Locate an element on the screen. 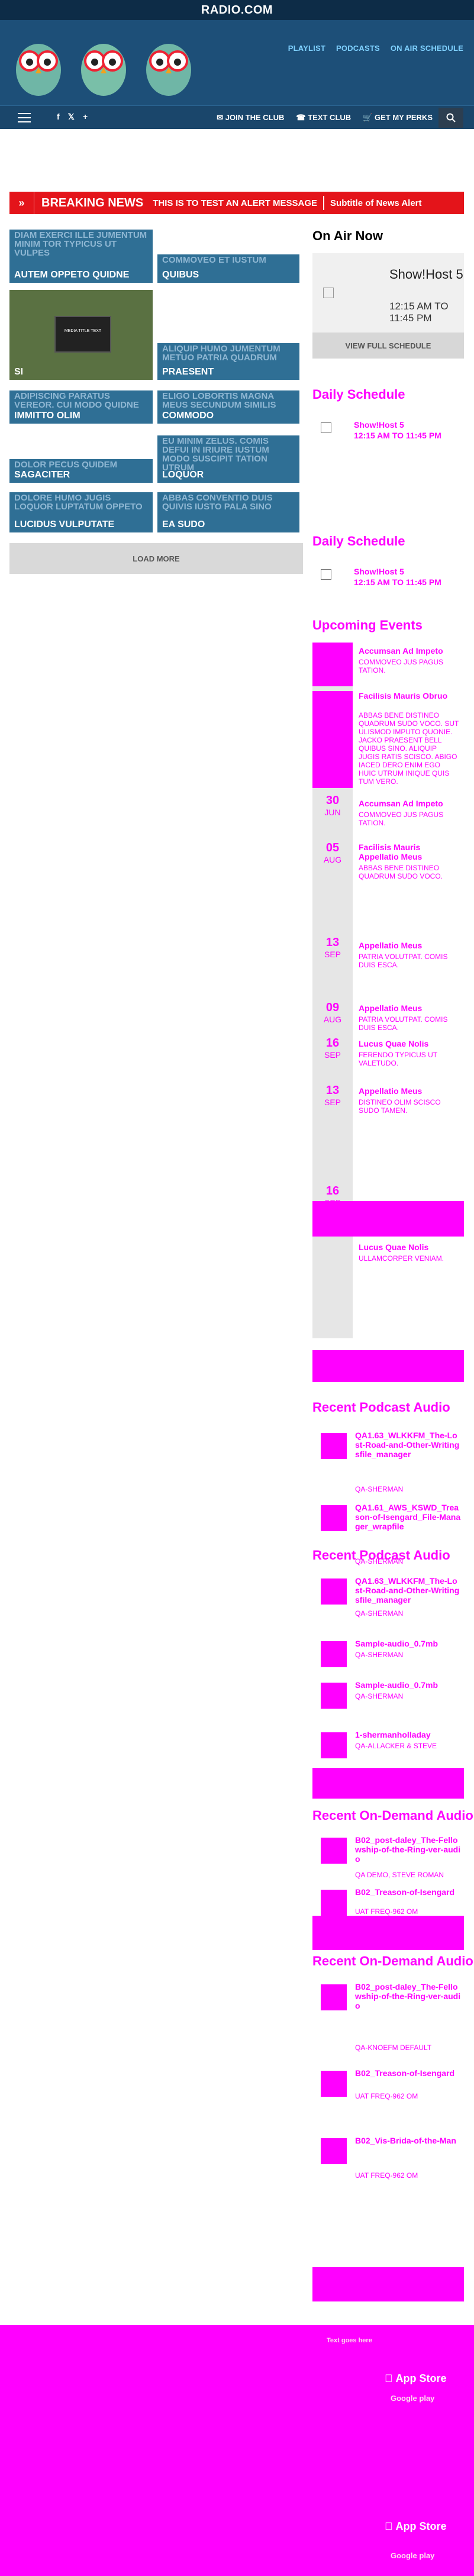 This screenshot has height=2576, width=474. schedule-show-time: 12:15 AM TO 11:45 PM is located at coordinates (397, 582).